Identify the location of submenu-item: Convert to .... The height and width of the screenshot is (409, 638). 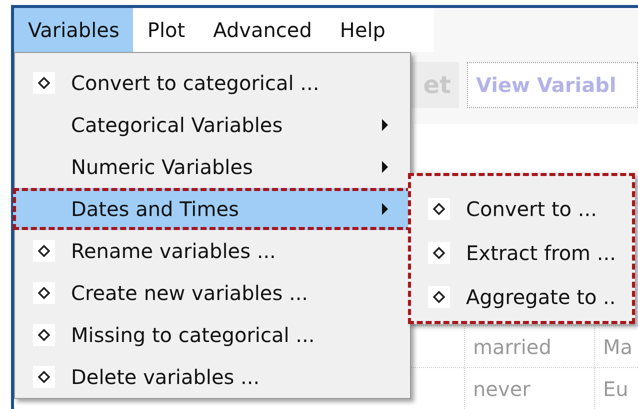
(521, 209).